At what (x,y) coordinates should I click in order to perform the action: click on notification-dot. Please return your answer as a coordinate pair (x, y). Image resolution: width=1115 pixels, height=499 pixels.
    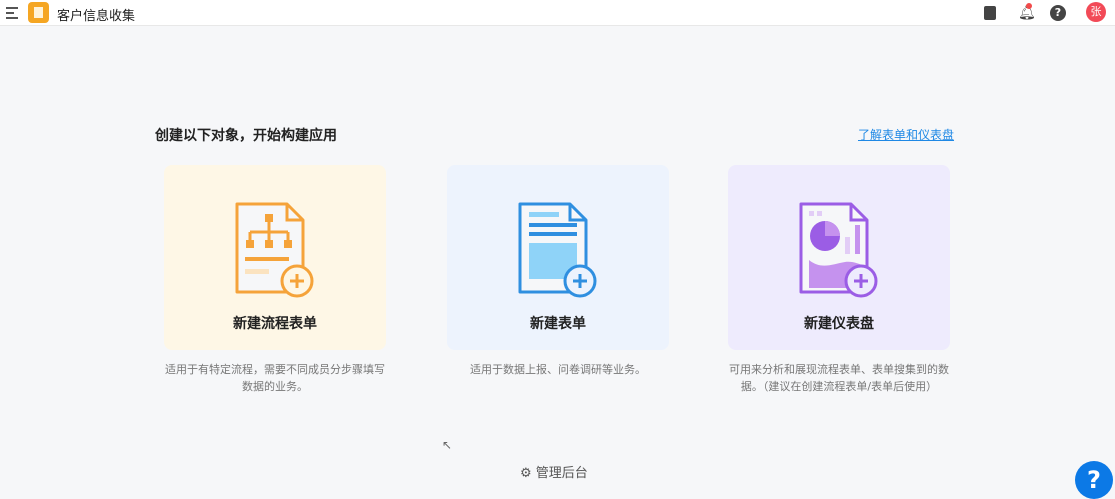
    Looking at the image, I should click on (1029, 6).